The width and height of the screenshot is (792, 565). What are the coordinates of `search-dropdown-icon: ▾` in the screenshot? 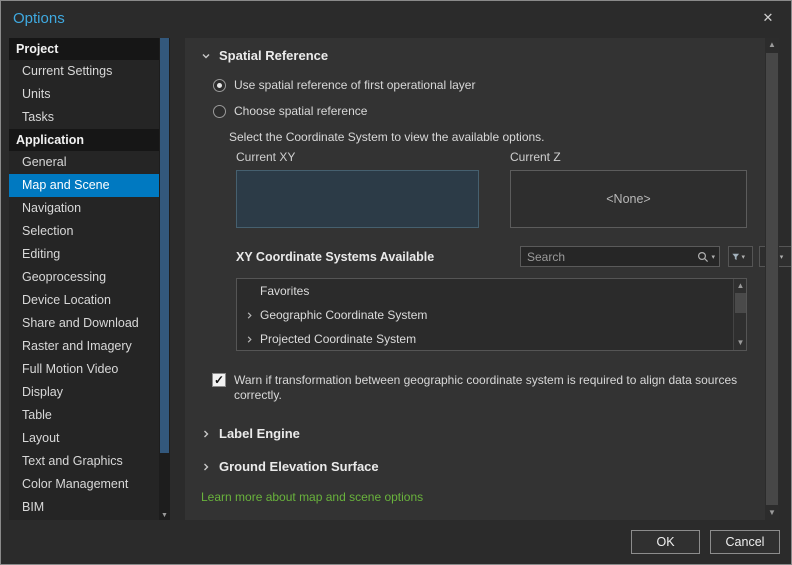 It's located at (714, 257).